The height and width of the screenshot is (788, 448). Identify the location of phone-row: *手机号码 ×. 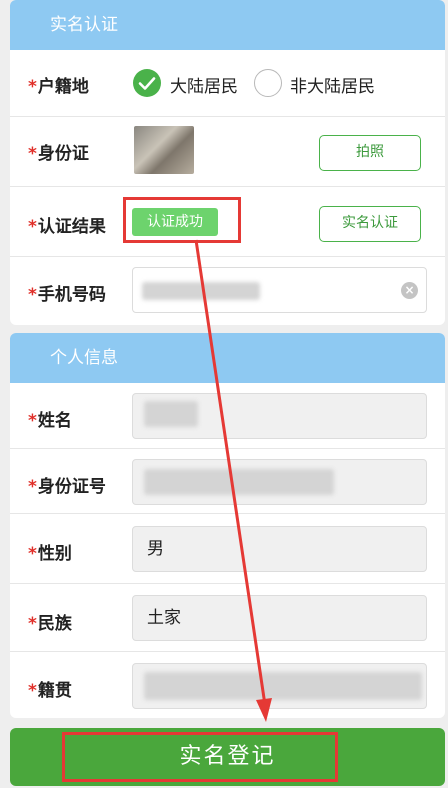
(227, 290).